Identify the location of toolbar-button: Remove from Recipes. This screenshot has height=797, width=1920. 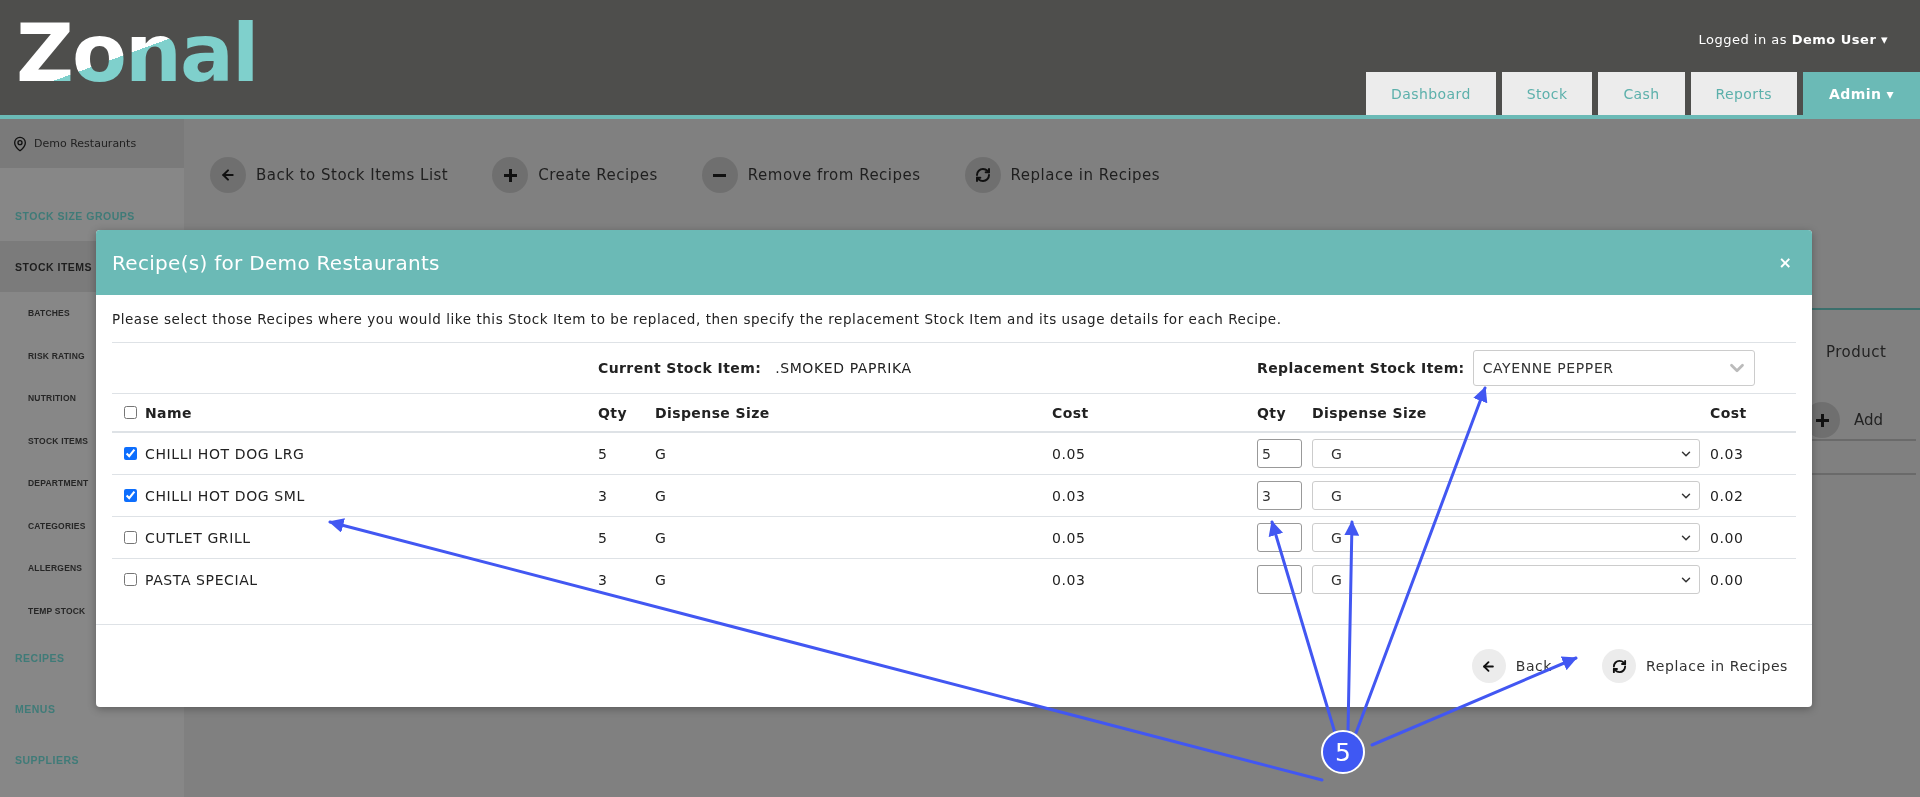
(811, 175).